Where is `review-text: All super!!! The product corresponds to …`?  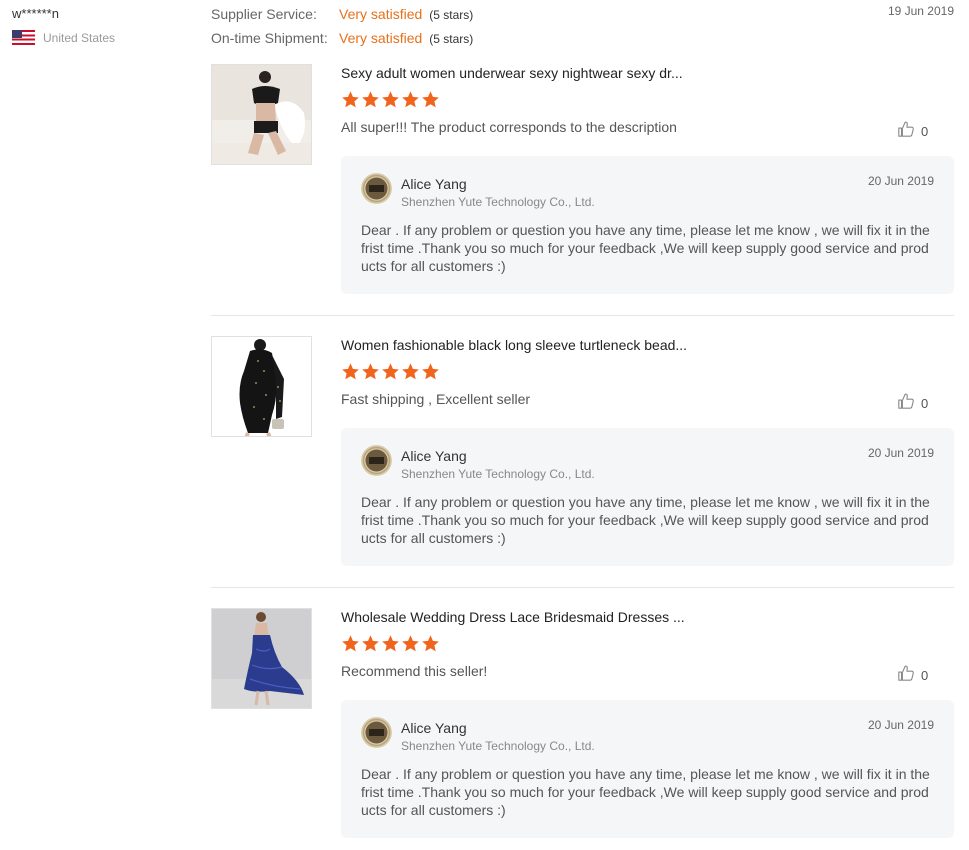
review-text: All super!!! The product corresponds to … is located at coordinates (509, 127).